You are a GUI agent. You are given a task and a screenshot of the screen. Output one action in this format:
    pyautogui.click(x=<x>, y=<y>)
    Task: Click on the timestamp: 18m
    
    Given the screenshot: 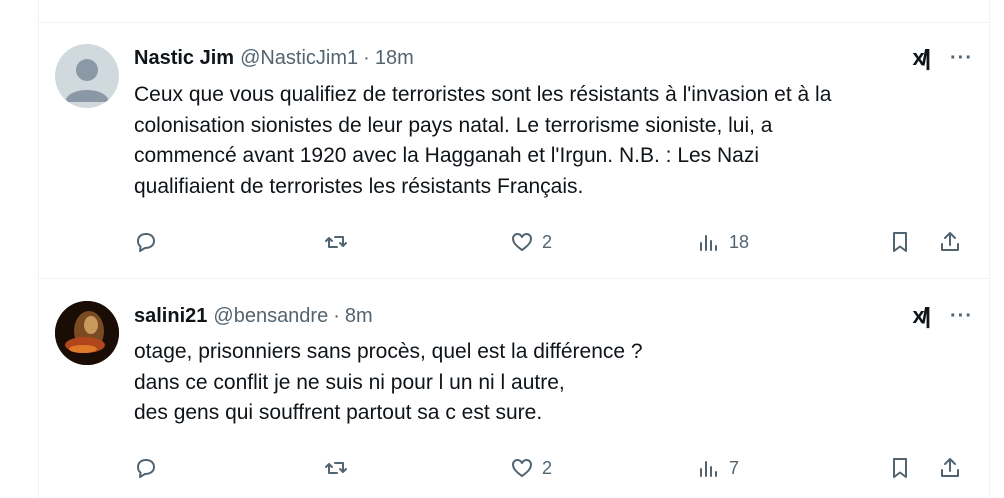 What is the action you would take?
    pyautogui.click(x=394, y=58)
    